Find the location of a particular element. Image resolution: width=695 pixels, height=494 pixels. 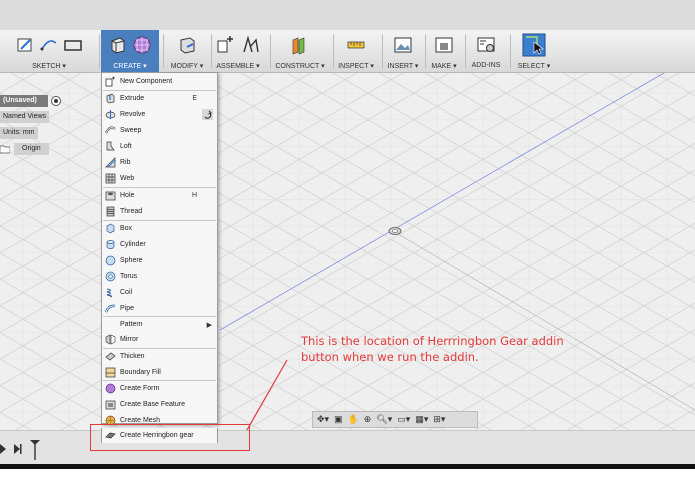

construct-tool-group: CONSTRUCT ▾ is located at coordinates (300, 51).